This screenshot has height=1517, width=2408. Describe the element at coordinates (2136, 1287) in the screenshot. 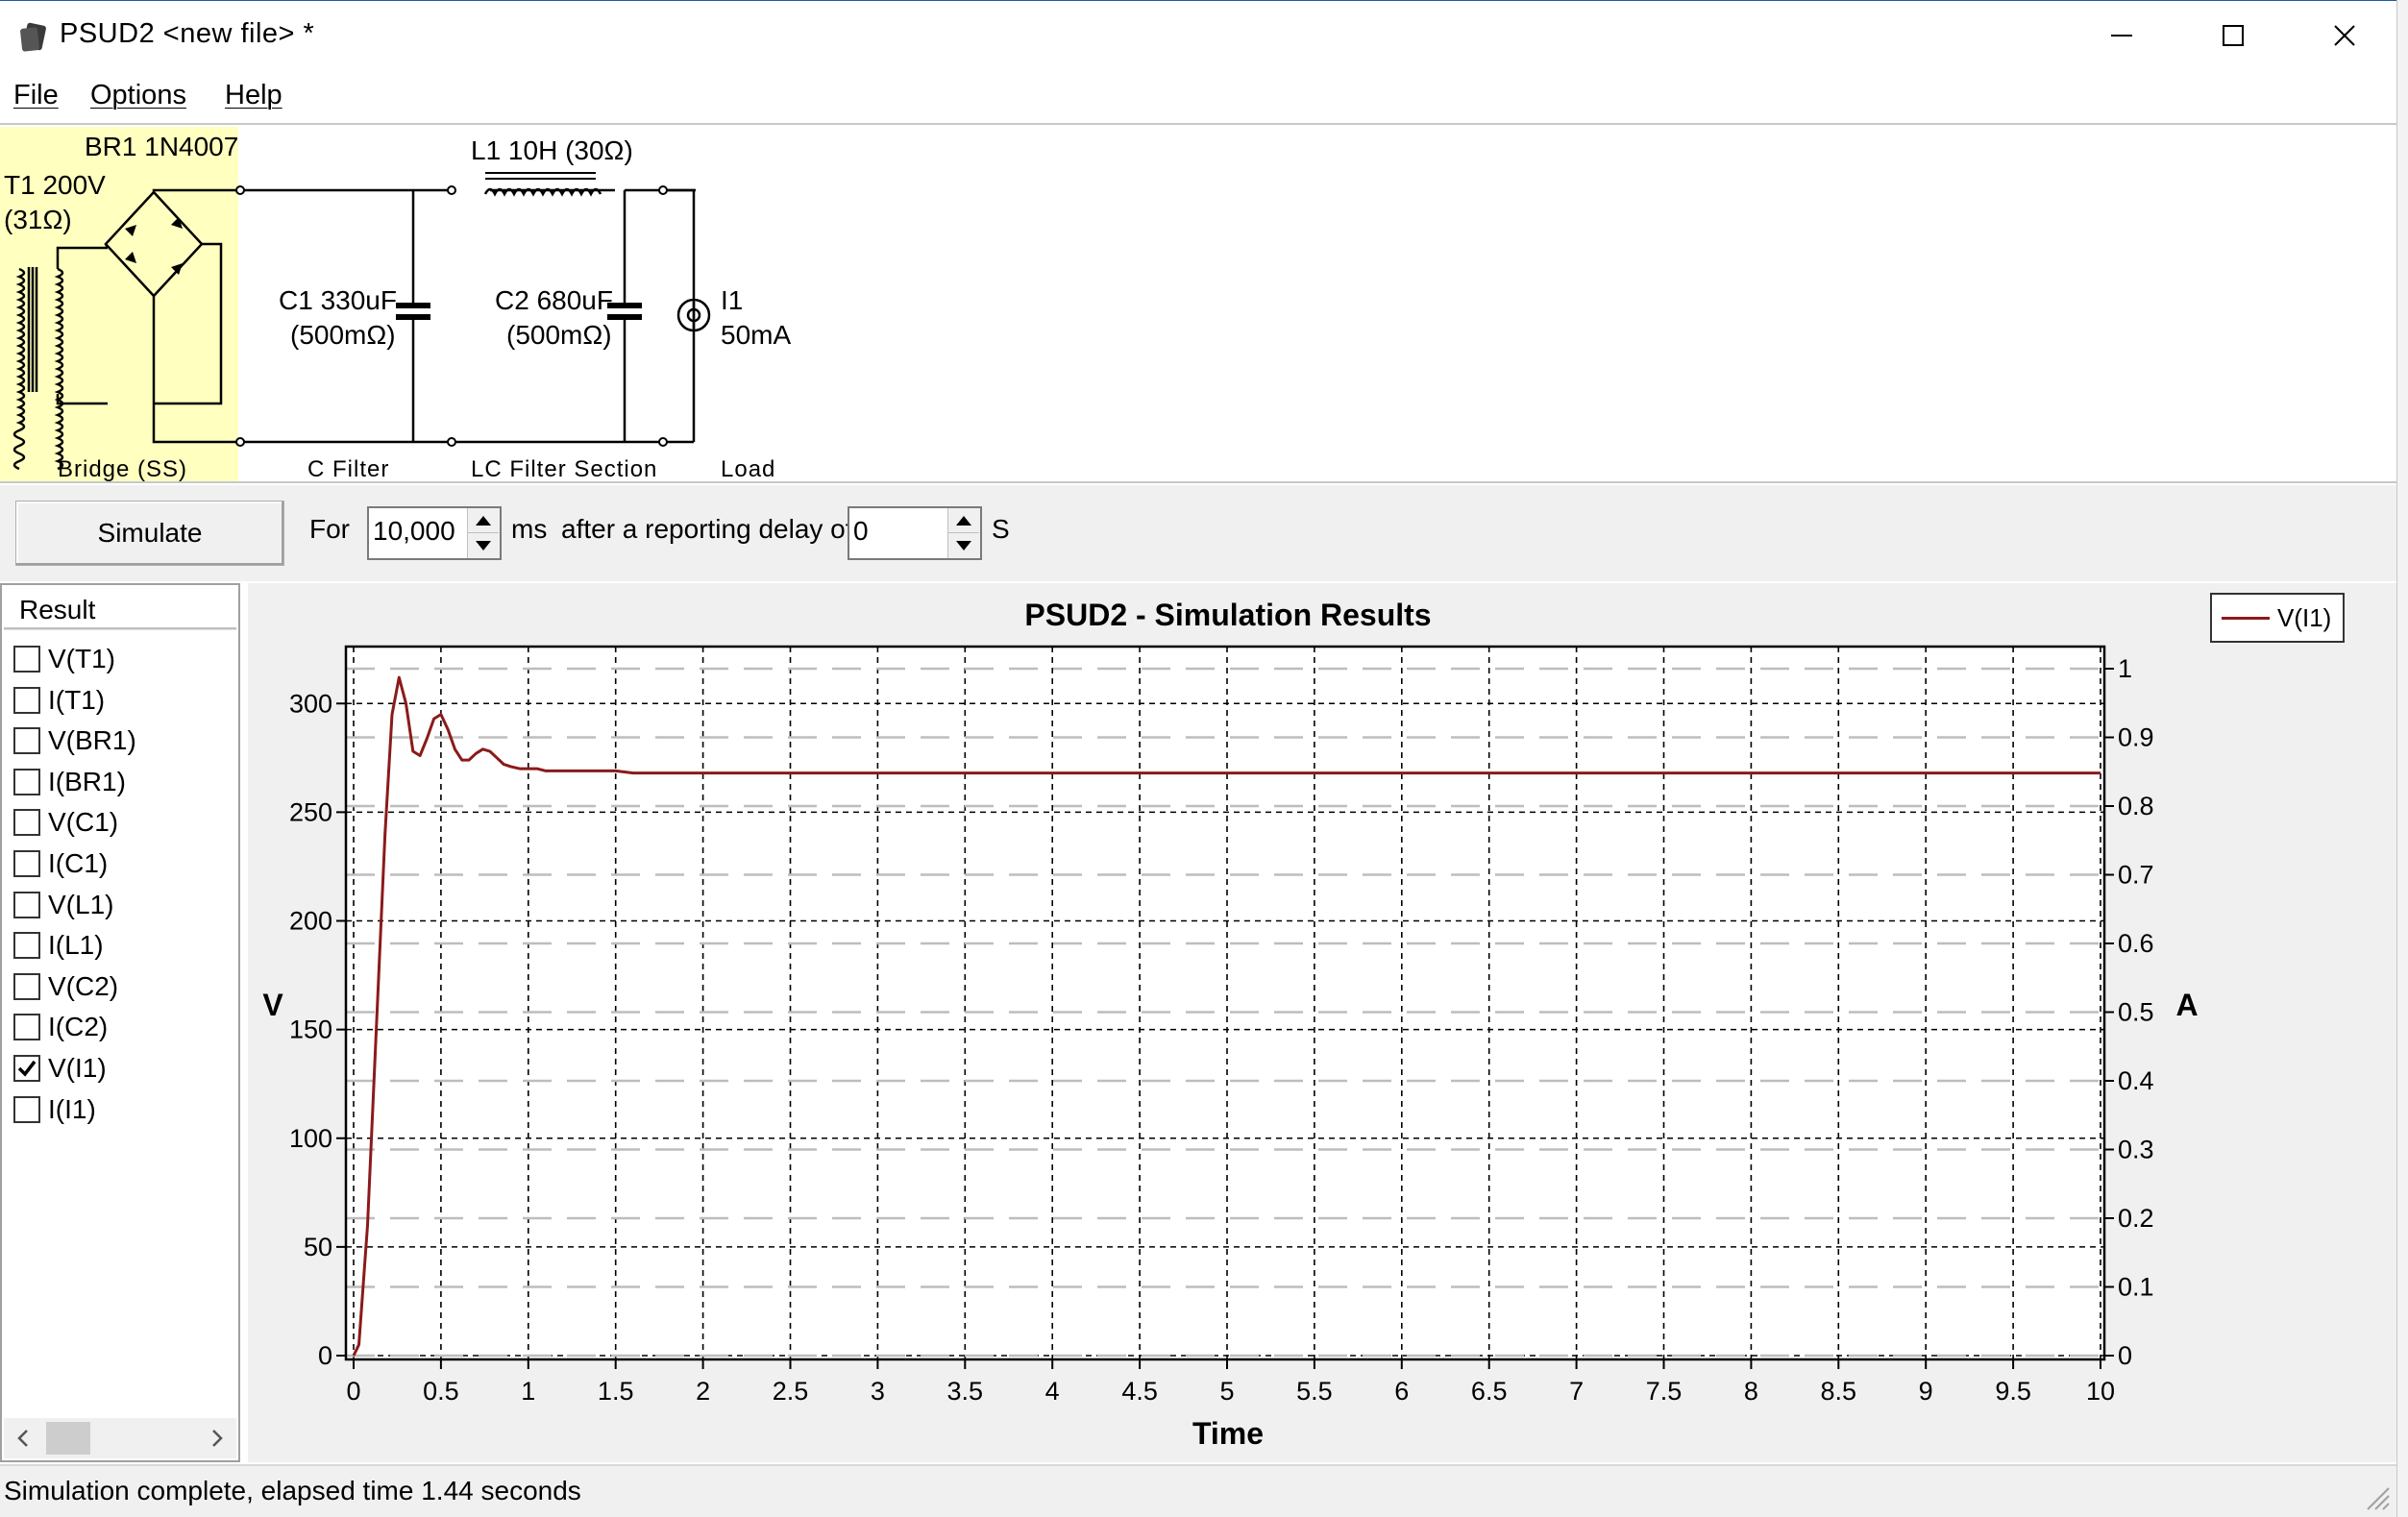

I see `y2-tick-label: 0.1` at that location.